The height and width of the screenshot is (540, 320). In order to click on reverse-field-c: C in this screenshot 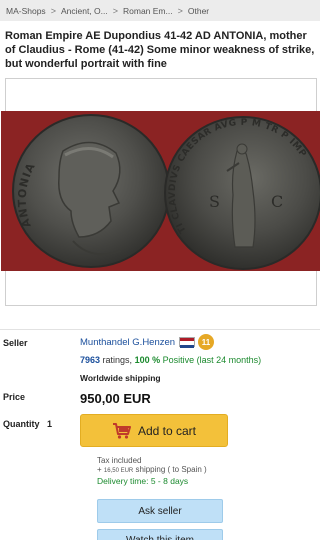, I will do `click(277, 201)`.